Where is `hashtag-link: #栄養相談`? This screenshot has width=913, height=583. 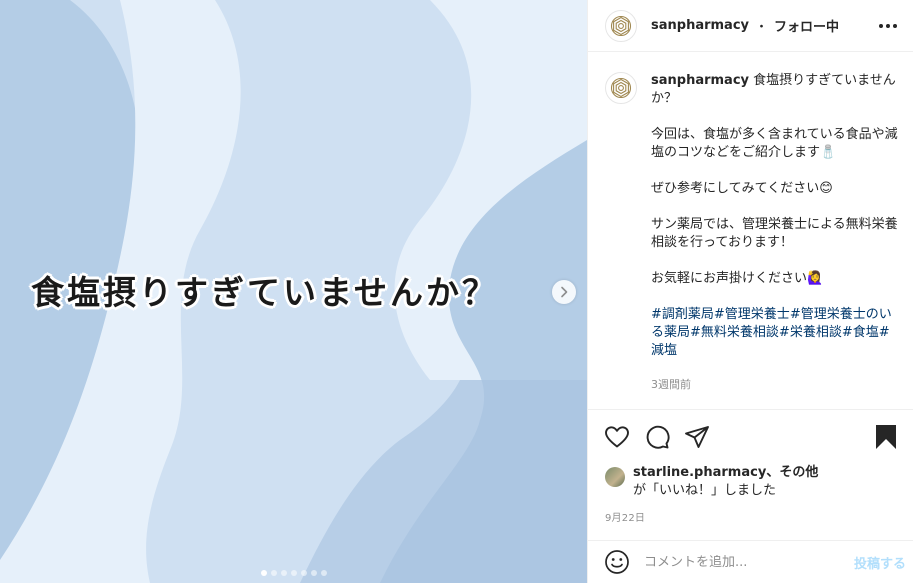
hashtag-link: #栄養相談 is located at coordinates (810, 332).